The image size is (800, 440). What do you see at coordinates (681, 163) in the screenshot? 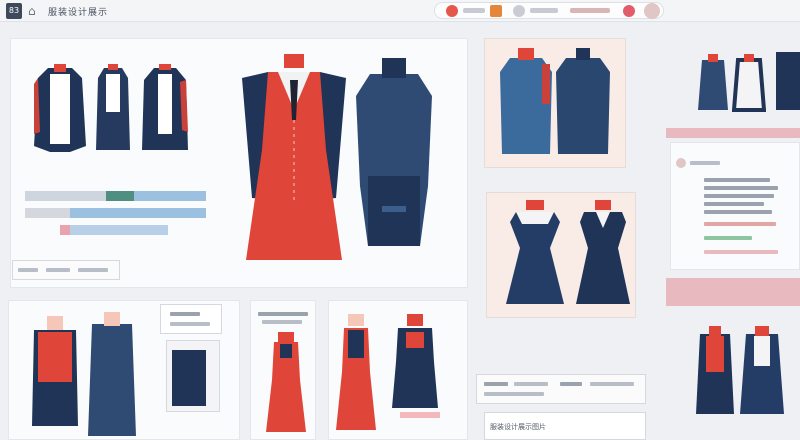
I see `detail-avatar` at bounding box center [681, 163].